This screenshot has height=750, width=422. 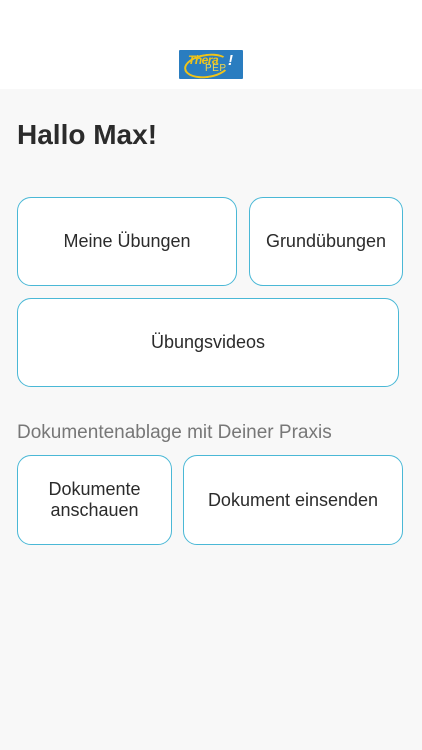 I want to click on my-exercises-button: Meine Übungen, so click(x=127, y=241).